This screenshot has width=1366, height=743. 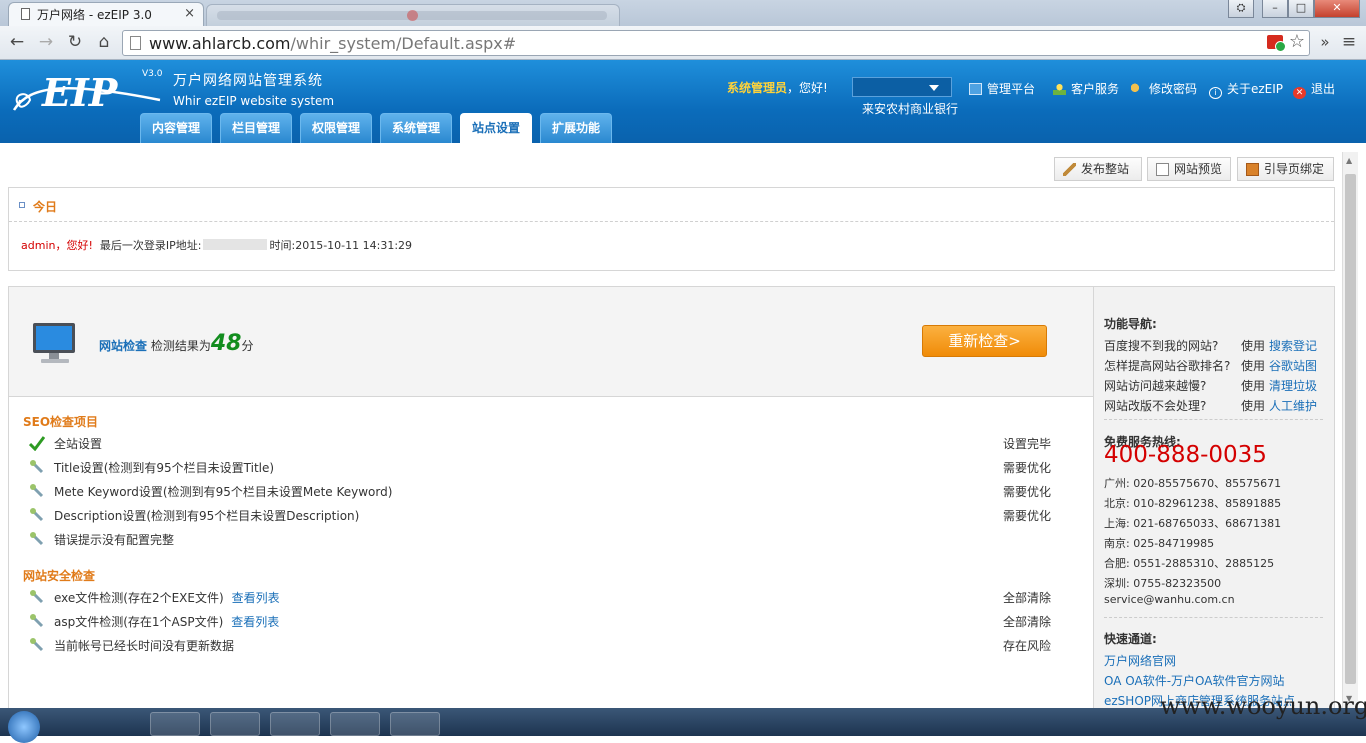 What do you see at coordinates (1241, 9) in the screenshot?
I see `user-profile-button: ⛭` at bounding box center [1241, 9].